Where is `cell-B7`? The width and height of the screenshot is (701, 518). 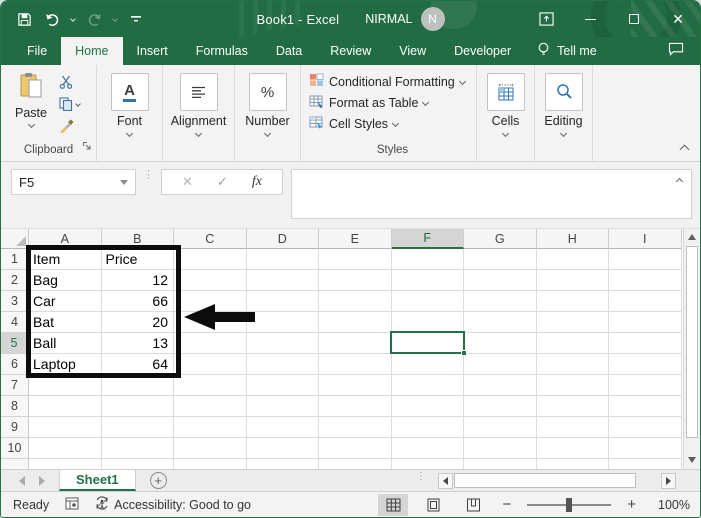 cell-B7 is located at coordinates (137, 385).